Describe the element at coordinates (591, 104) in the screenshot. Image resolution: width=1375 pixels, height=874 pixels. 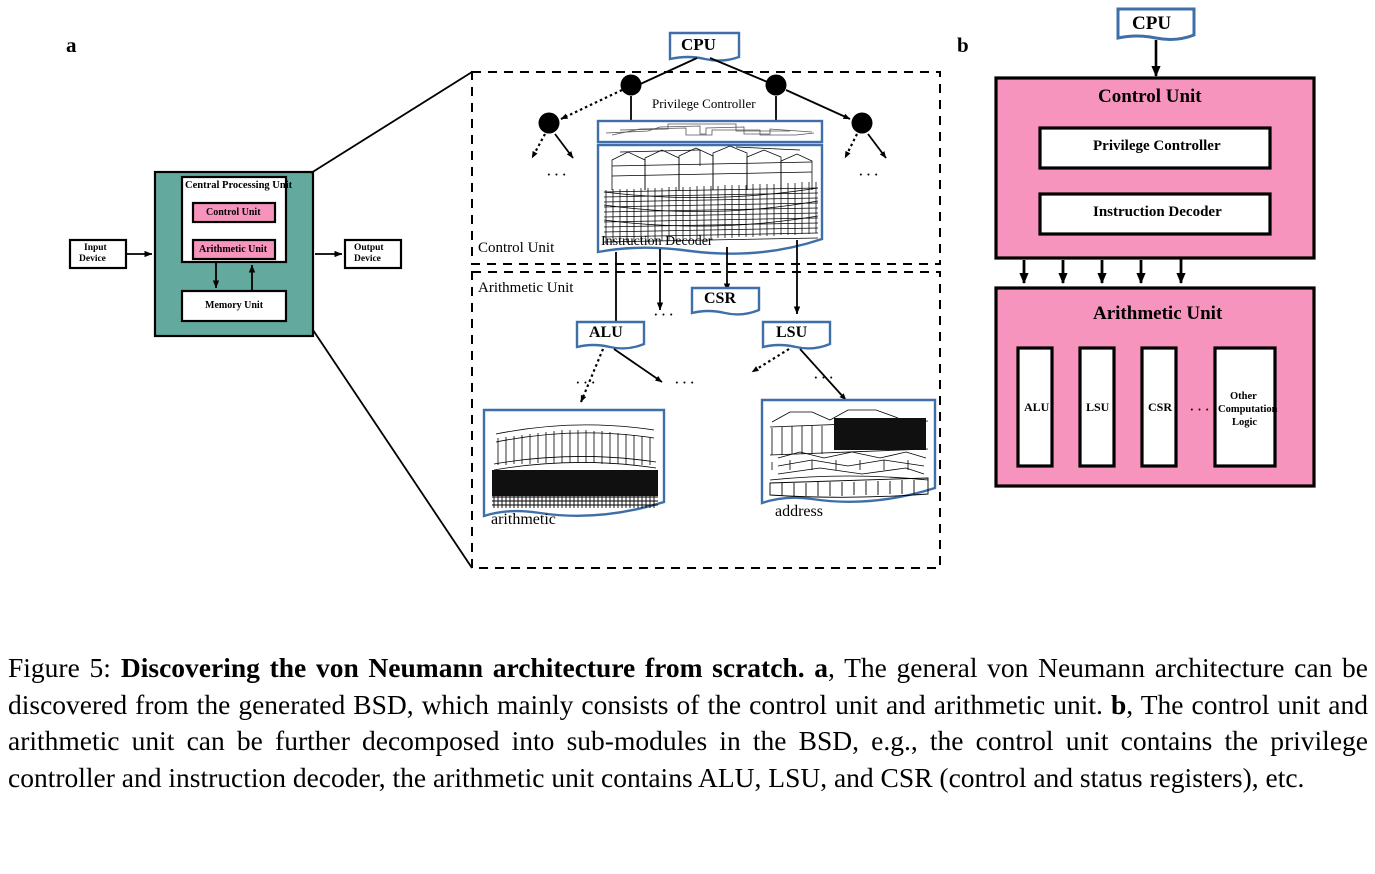
I see `edge-dot1-to-dot3` at that location.